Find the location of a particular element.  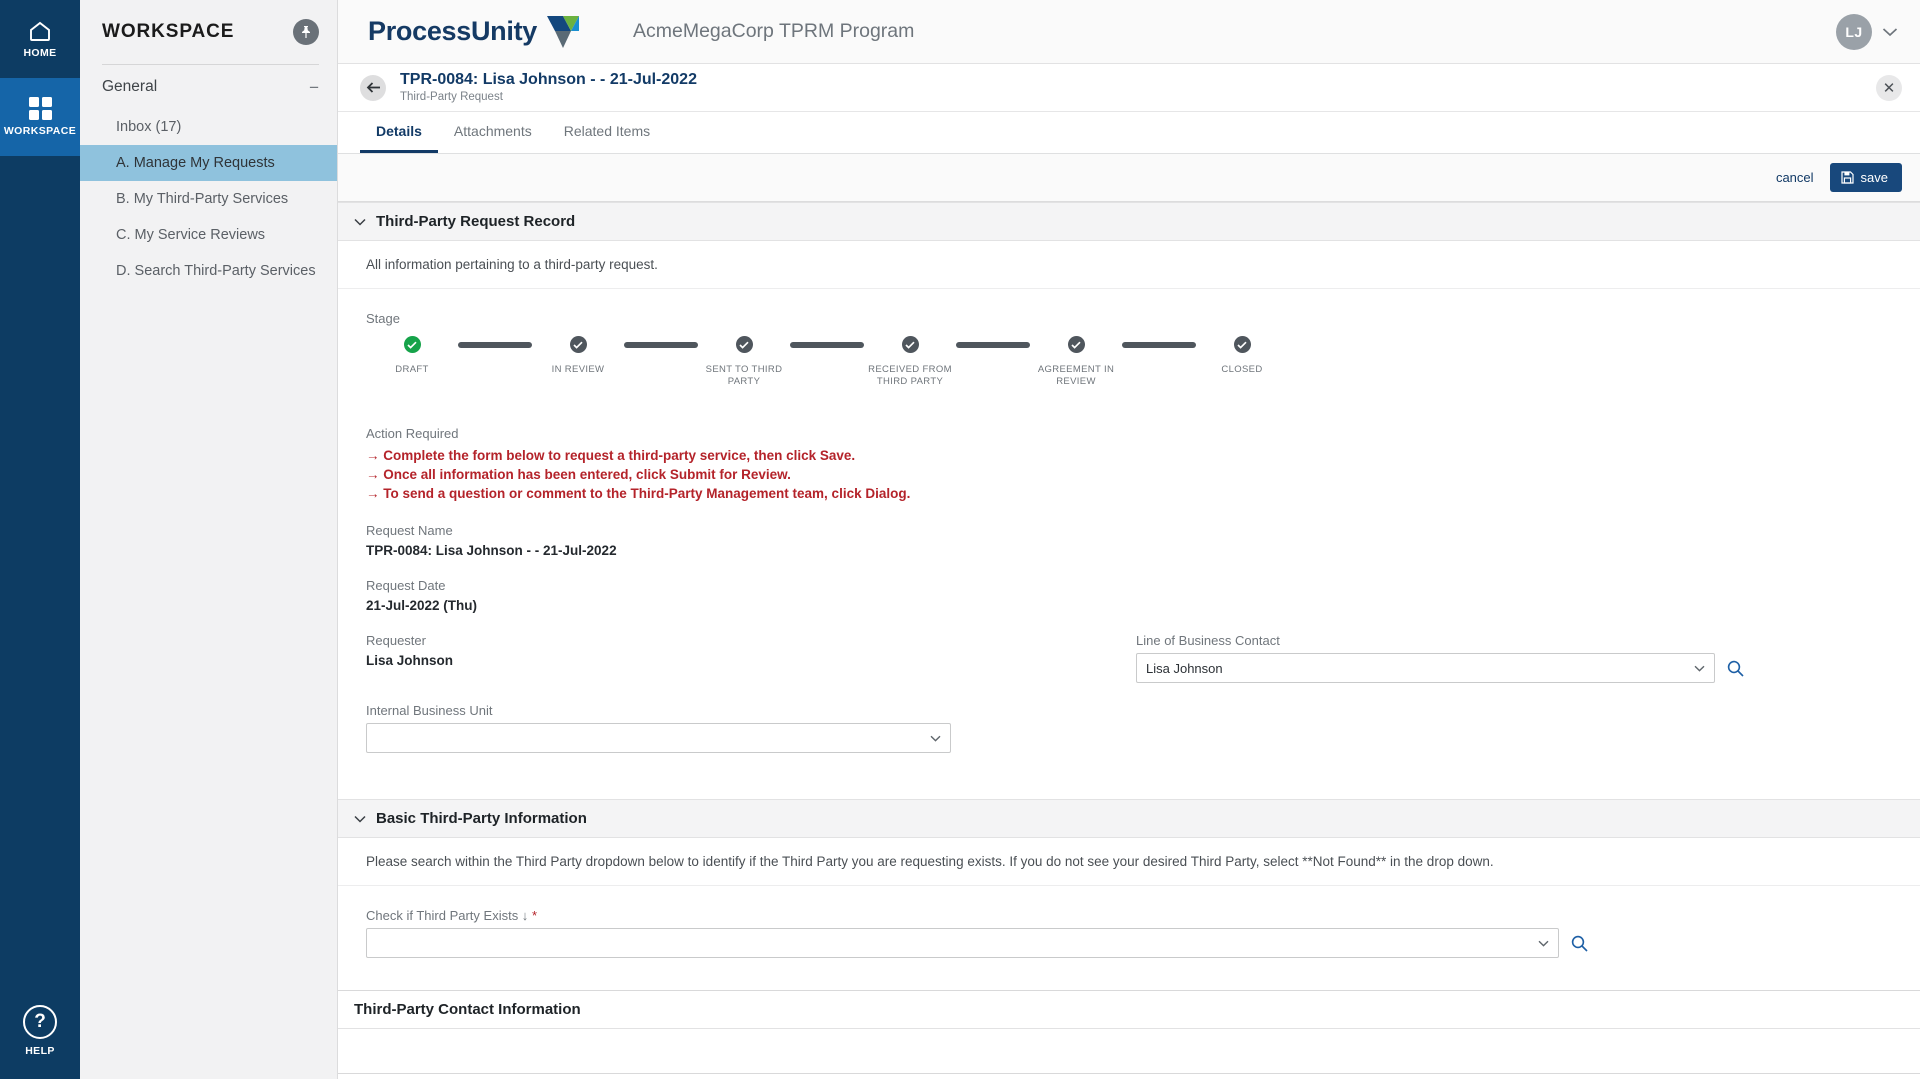

stage-label: Stage is located at coordinates (383, 318).